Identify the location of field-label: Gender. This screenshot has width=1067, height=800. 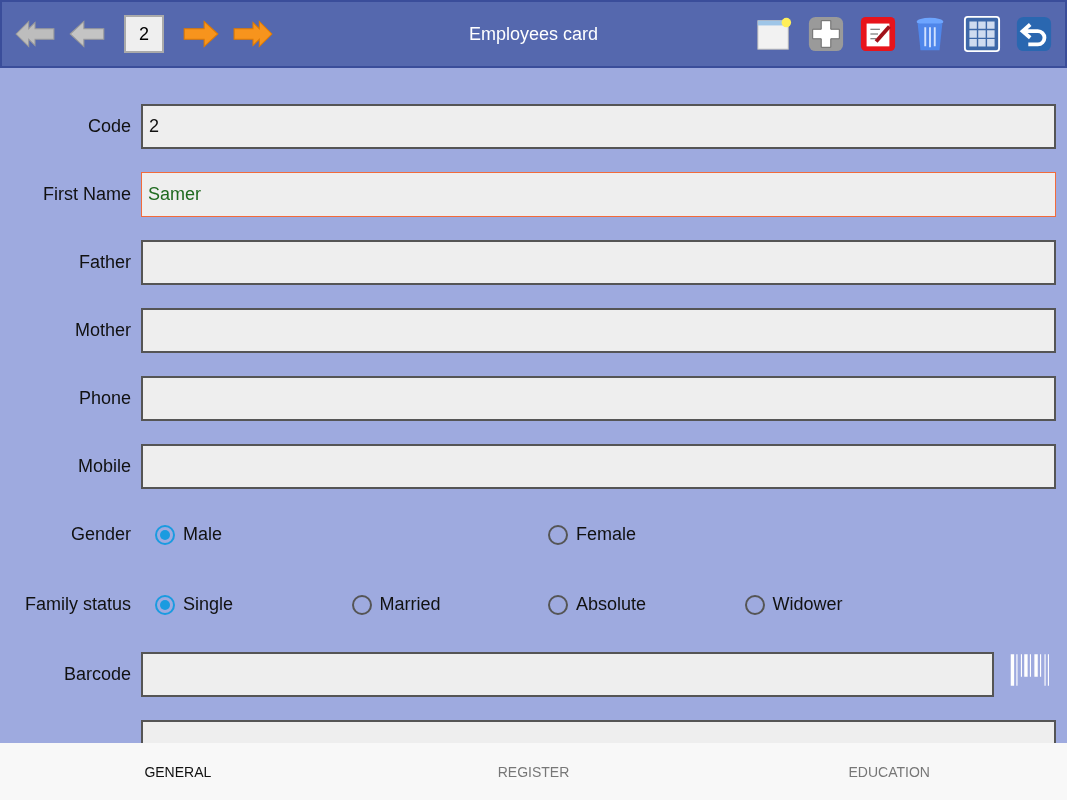
(100, 534).